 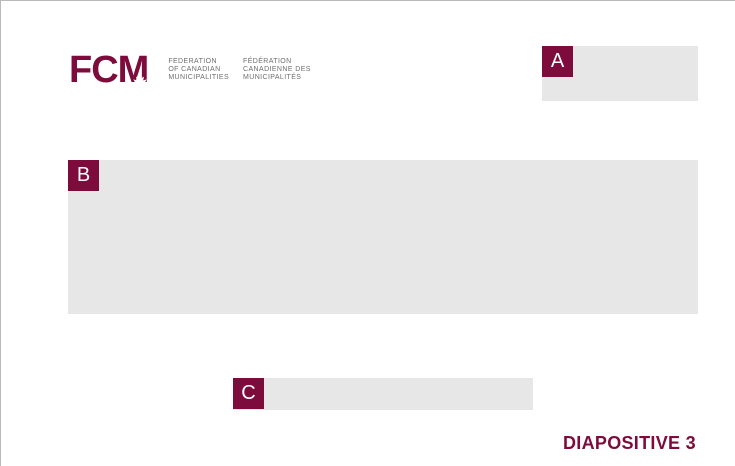 What do you see at coordinates (109, 70) in the screenshot?
I see `logo-mark: FCM` at bounding box center [109, 70].